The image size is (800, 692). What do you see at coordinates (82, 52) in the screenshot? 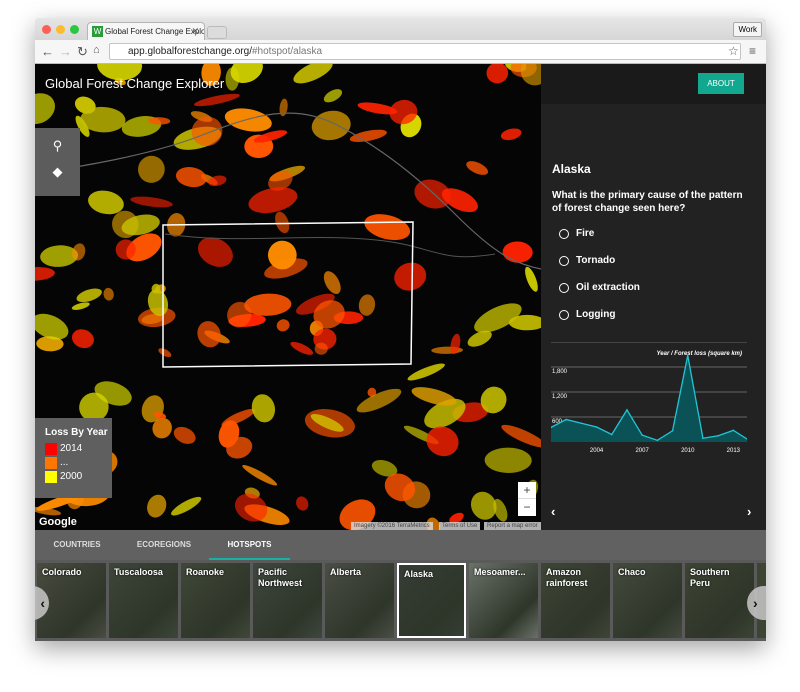
I see `reload-icon: ↻` at bounding box center [82, 52].